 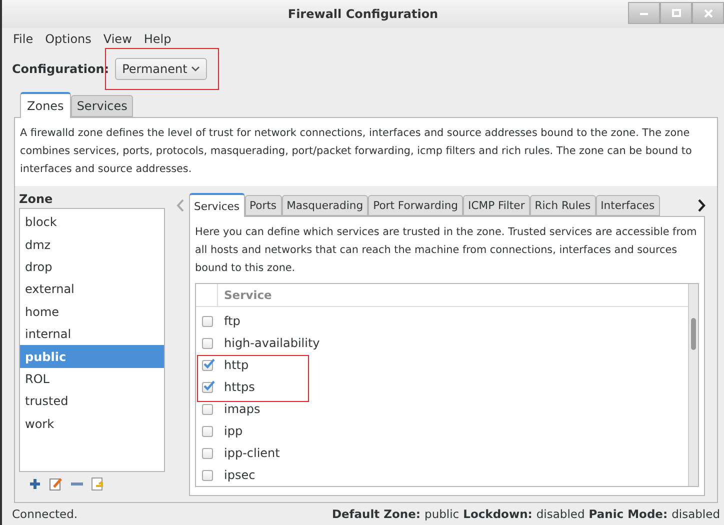 What do you see at coordinates (36, 199) in the screenshot?
I see `zone-label: Zone` at bounding box center [36, 199].